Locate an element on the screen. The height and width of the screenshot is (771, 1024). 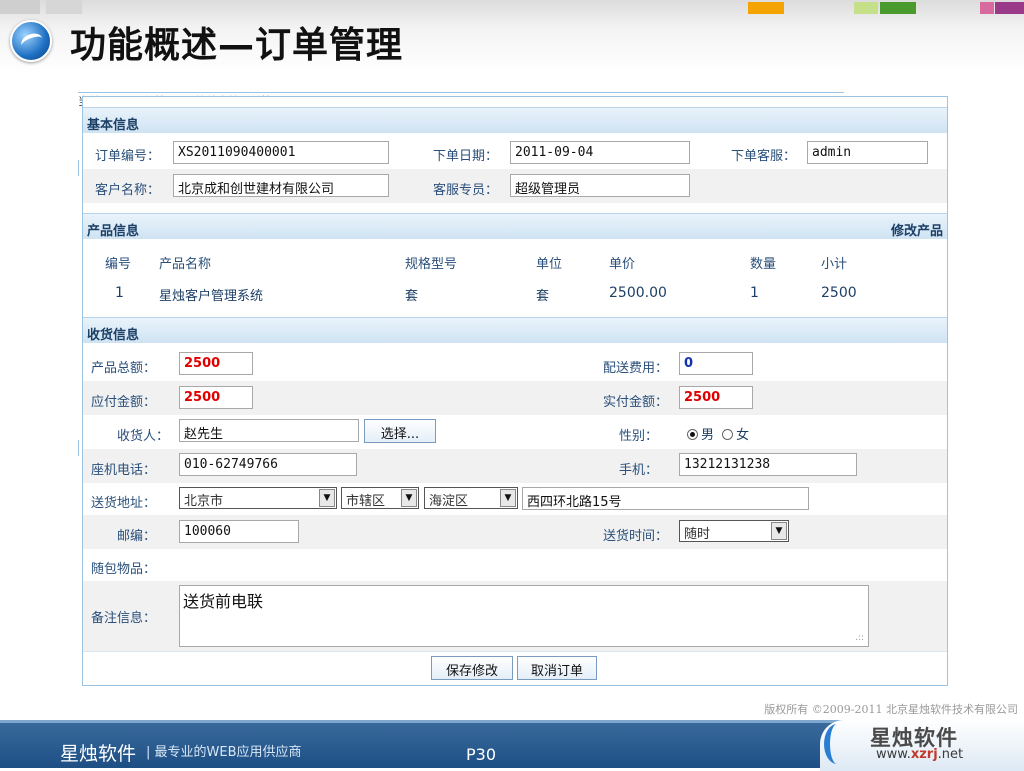
cell-subtotal: 2500 is located at coordinates (839, 293).